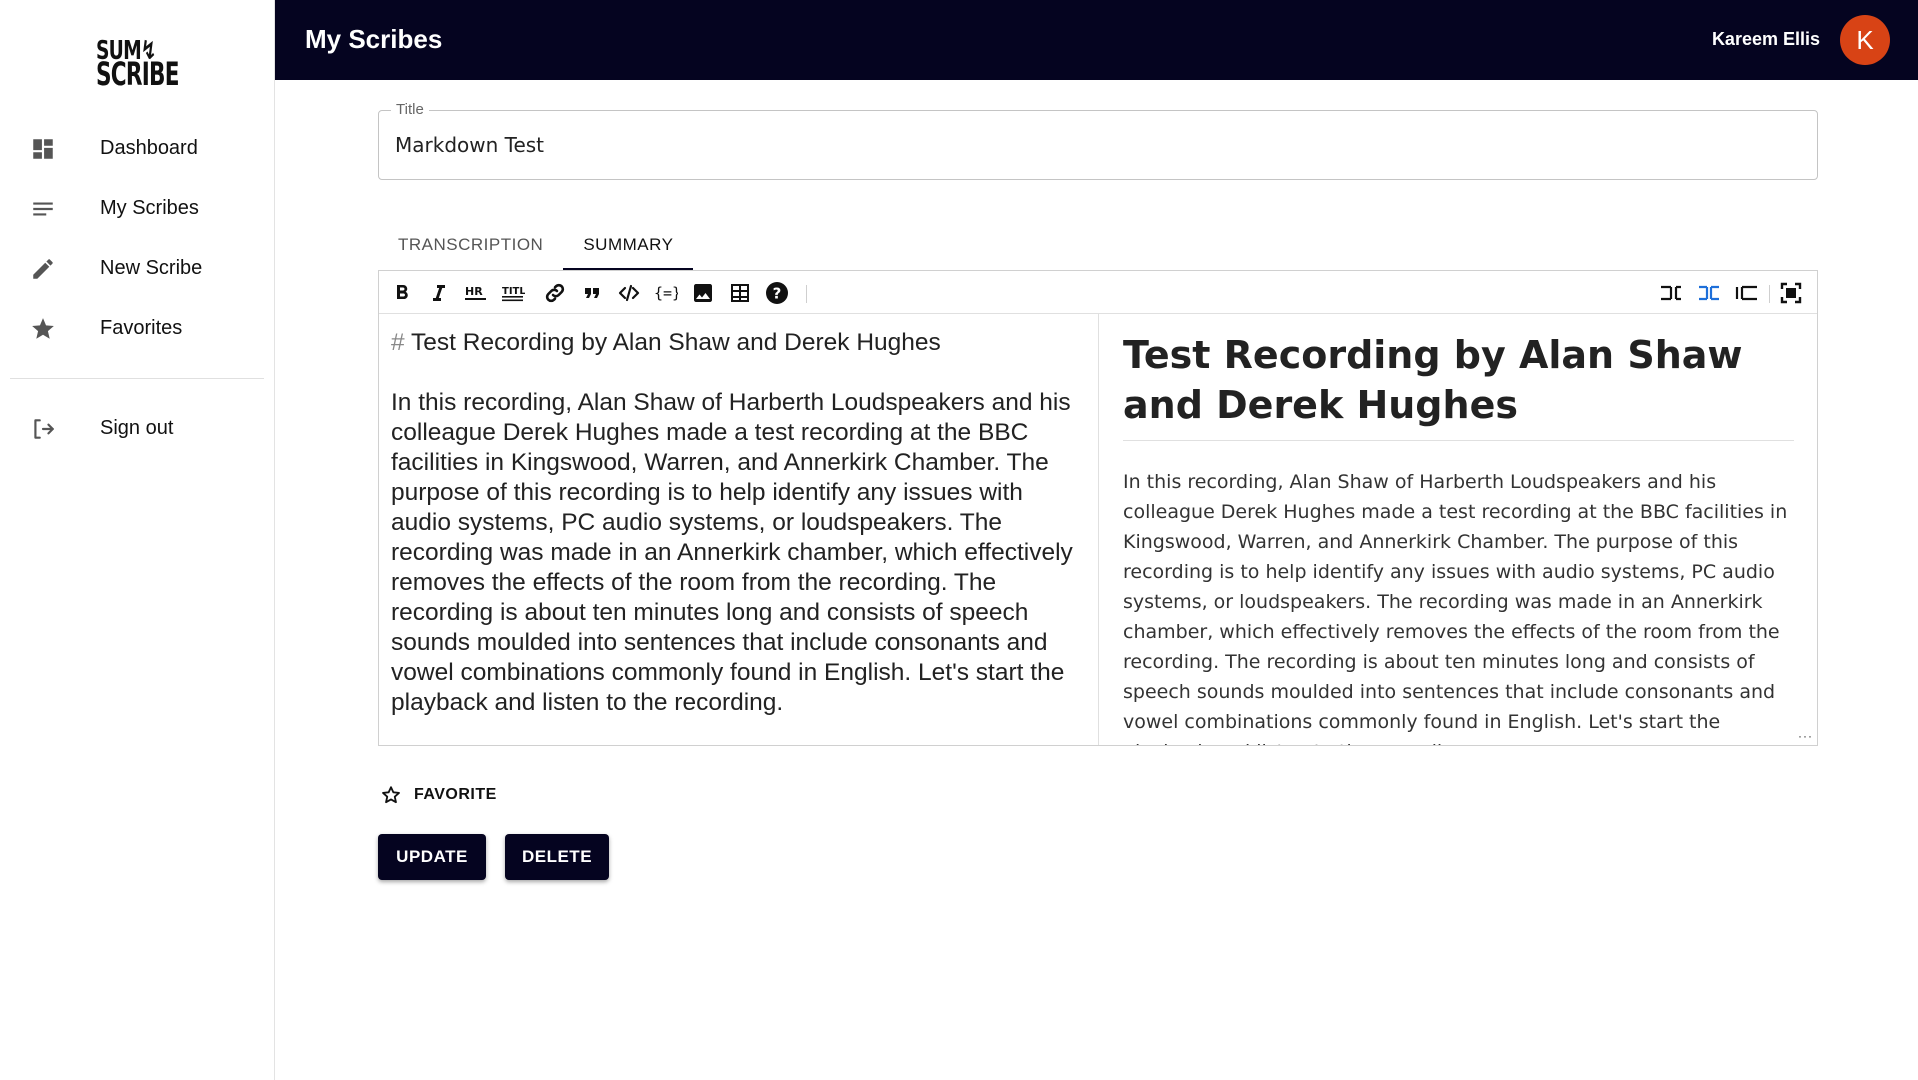 This screenshot has height=1080, width=1918. Describe the element at coordinates (557, 857) in the screenshot. I see `delete-button: DELETE` at that location.